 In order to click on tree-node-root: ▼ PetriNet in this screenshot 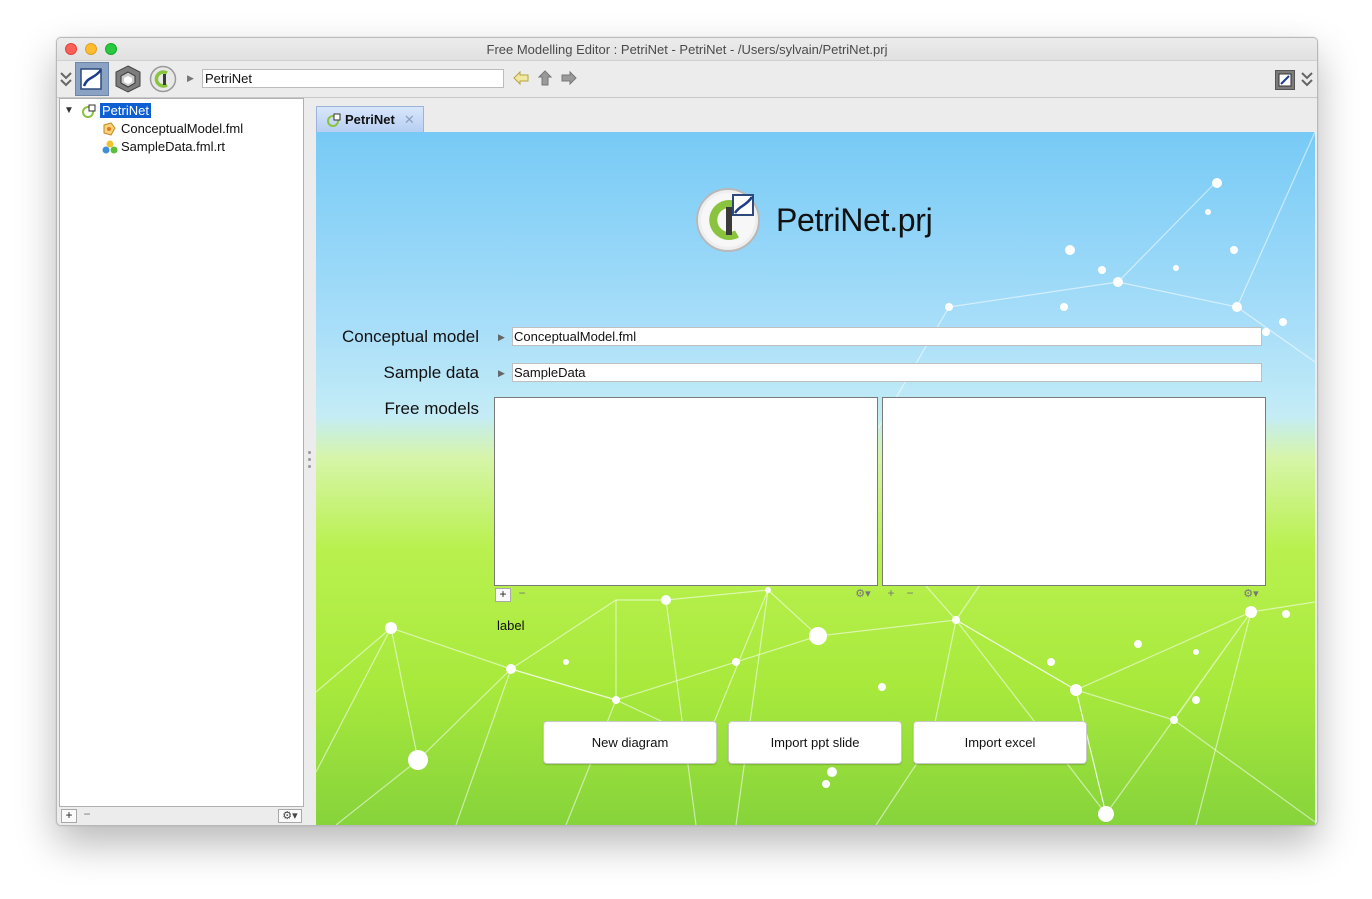, I will do `click(107, 110)`.